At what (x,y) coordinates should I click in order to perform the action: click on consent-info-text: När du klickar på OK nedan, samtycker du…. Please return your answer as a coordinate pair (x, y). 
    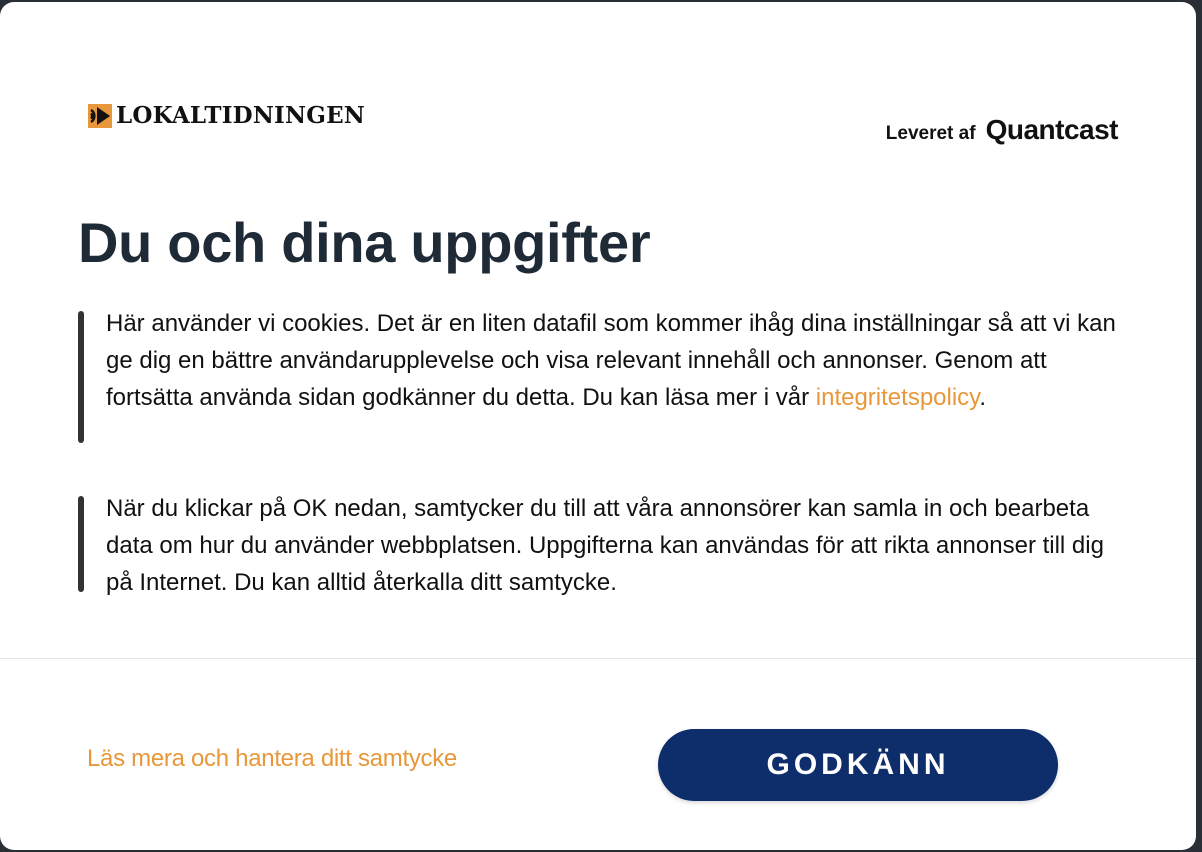
    Looking at the image, I should click on (605, 545).